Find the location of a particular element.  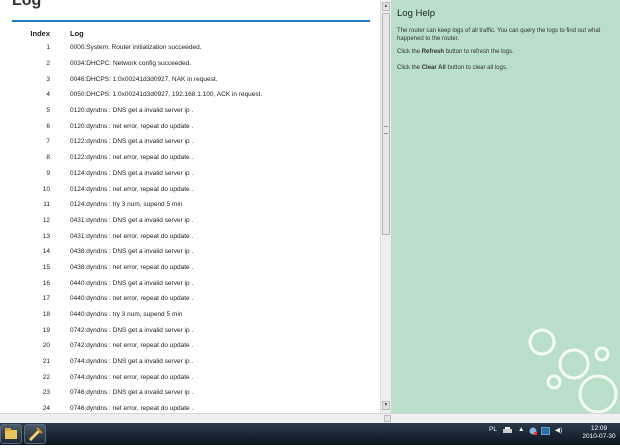

row-index: 1 is located at coordinates (48, 48).